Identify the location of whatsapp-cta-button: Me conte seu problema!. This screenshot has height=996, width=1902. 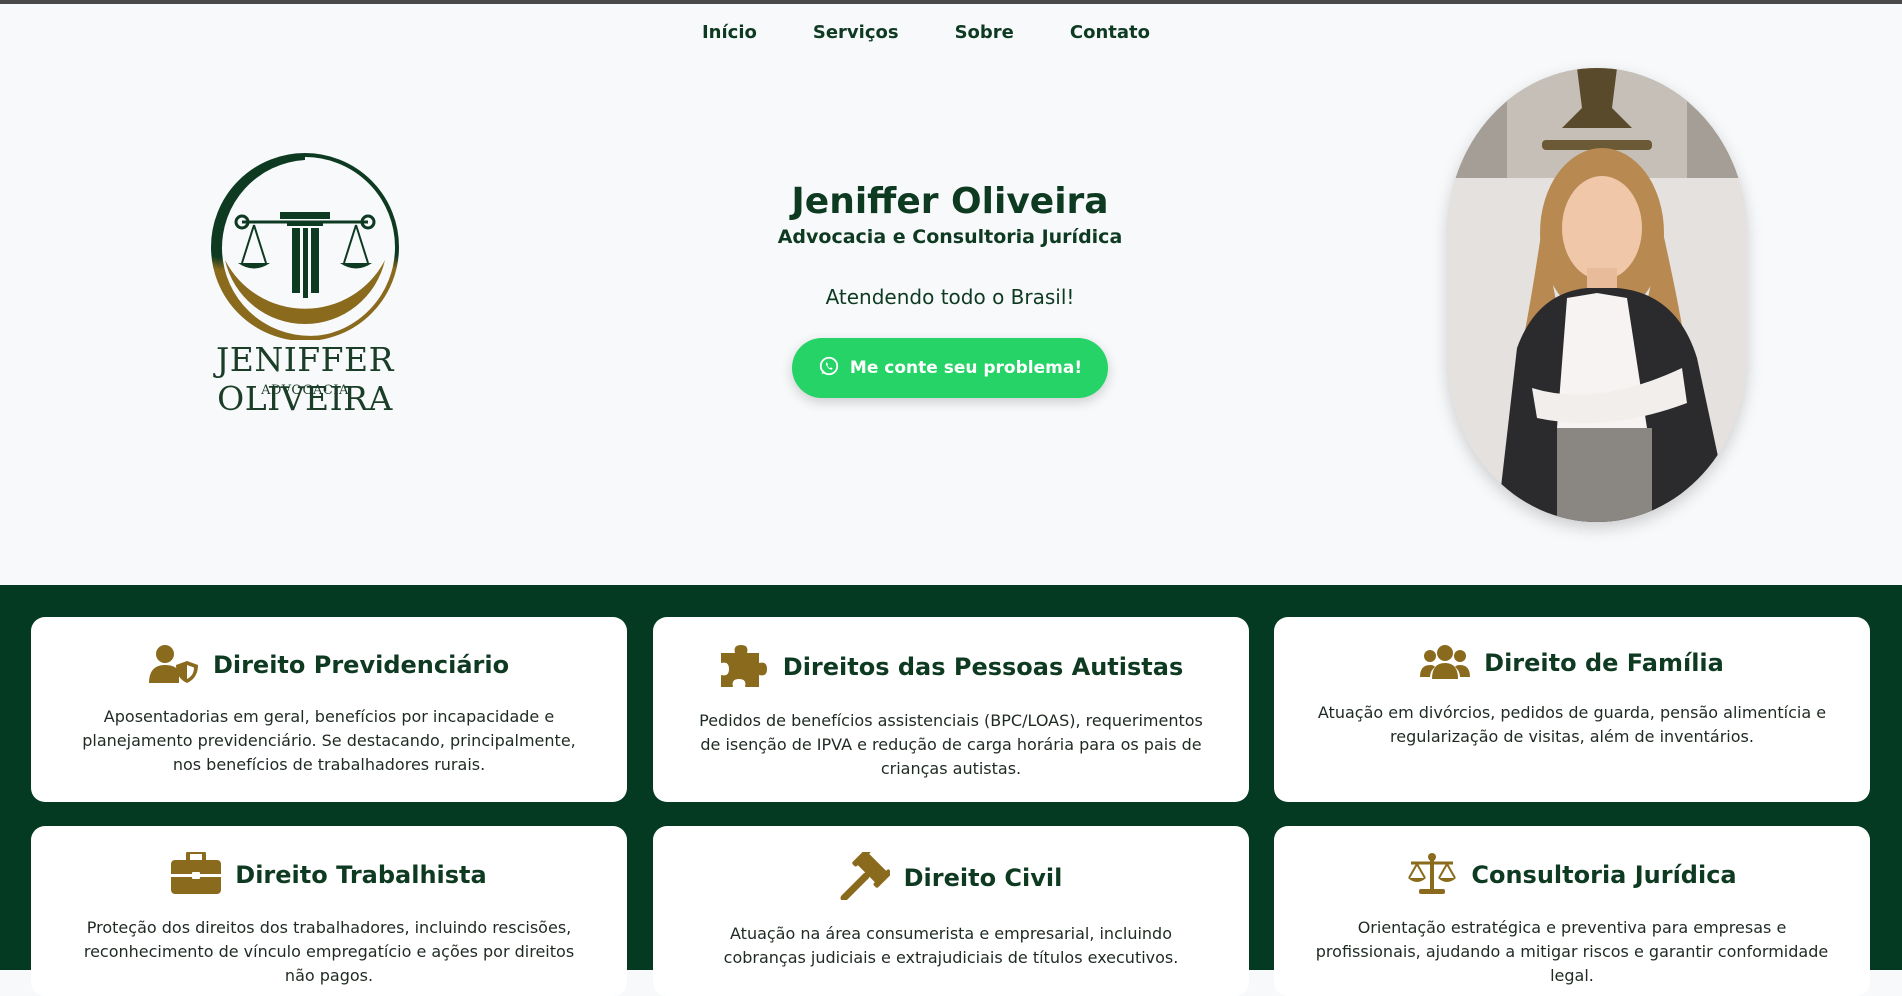
(950, 368).